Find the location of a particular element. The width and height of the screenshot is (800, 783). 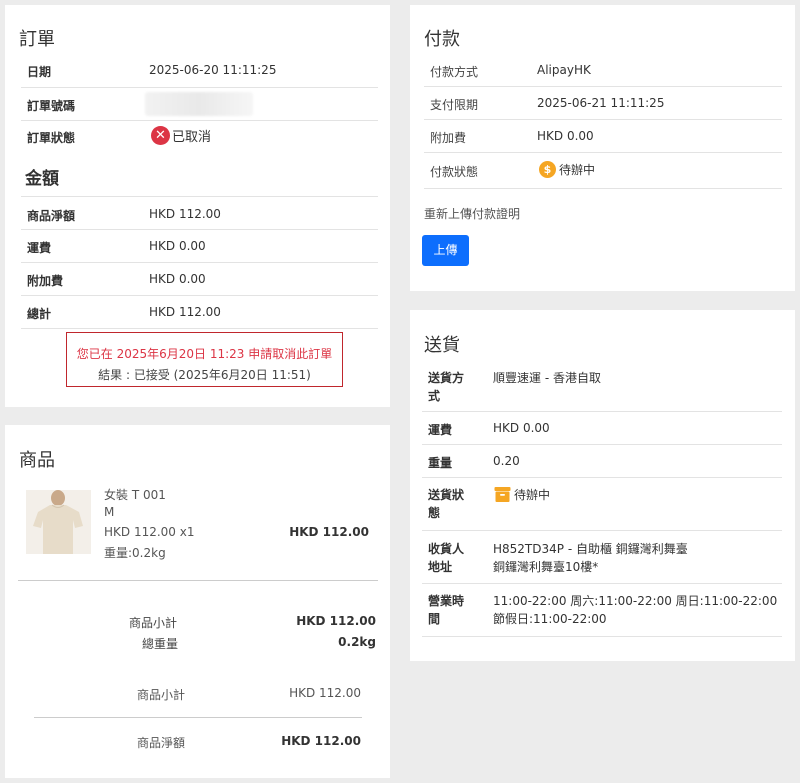

summary-subtotal-value: HKD 112.00 is located at coordinates (336, 621).